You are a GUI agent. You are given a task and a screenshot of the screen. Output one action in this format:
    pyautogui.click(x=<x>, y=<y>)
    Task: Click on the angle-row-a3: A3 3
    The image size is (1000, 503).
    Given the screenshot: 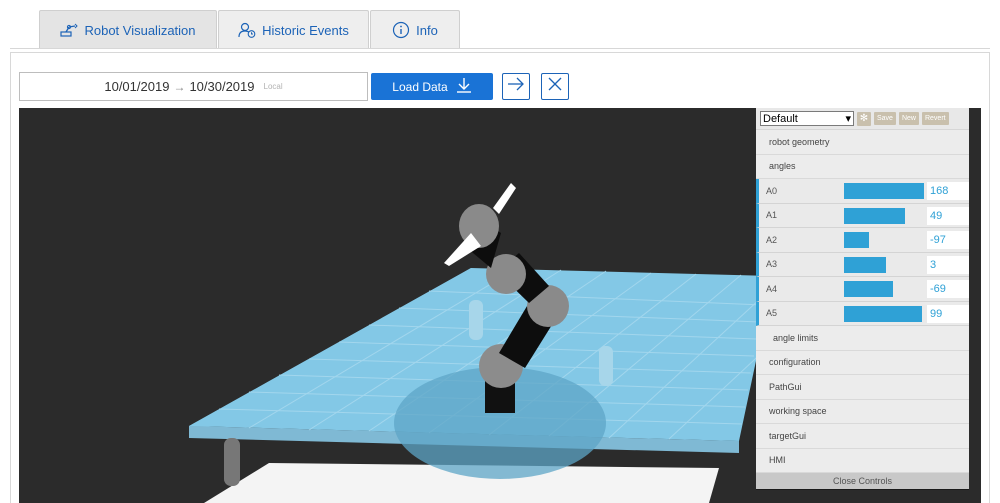 What is the action you would take?
    pyautogui.click(x=862, y=264)
    